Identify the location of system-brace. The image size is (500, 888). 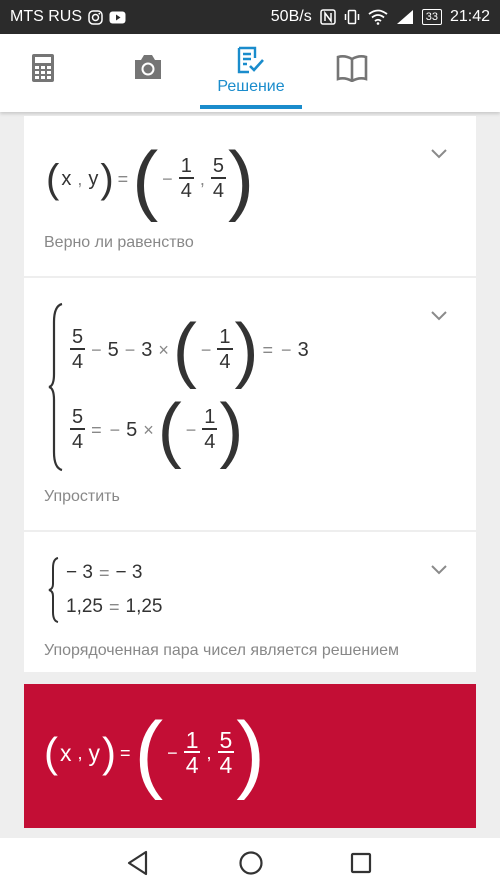
(55, 387).